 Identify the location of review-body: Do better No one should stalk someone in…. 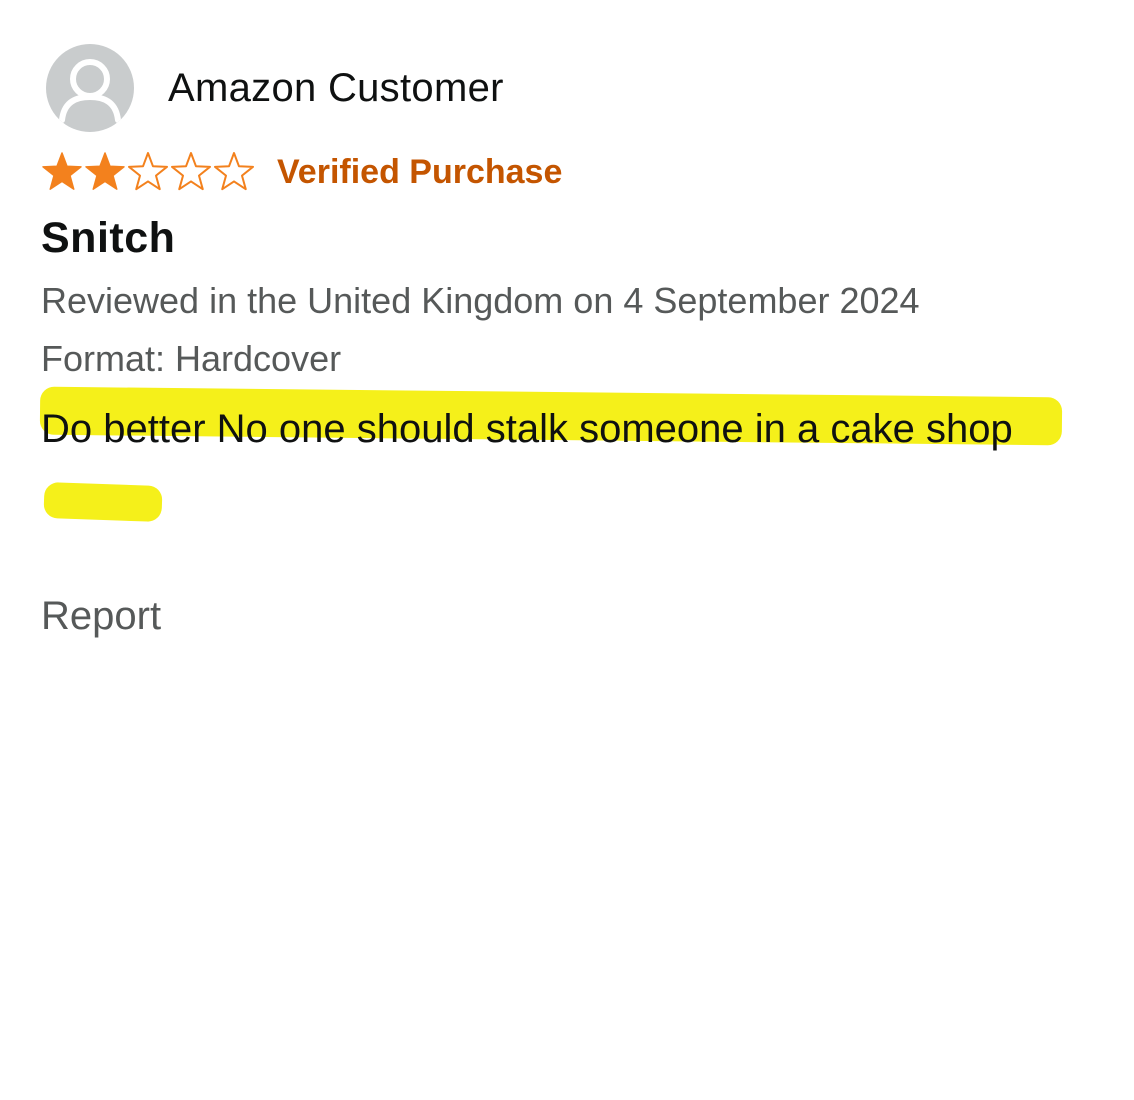
(527, 429).